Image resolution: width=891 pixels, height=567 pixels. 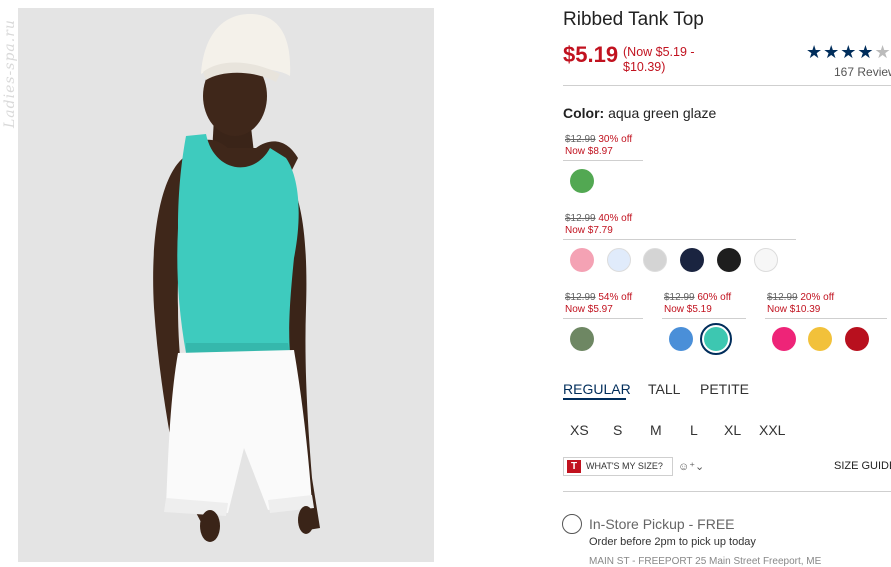 What do you see at coordinates (591, 54) in the screenshot?
I see `current-price: $5.19` at bounding box center [591, 54].